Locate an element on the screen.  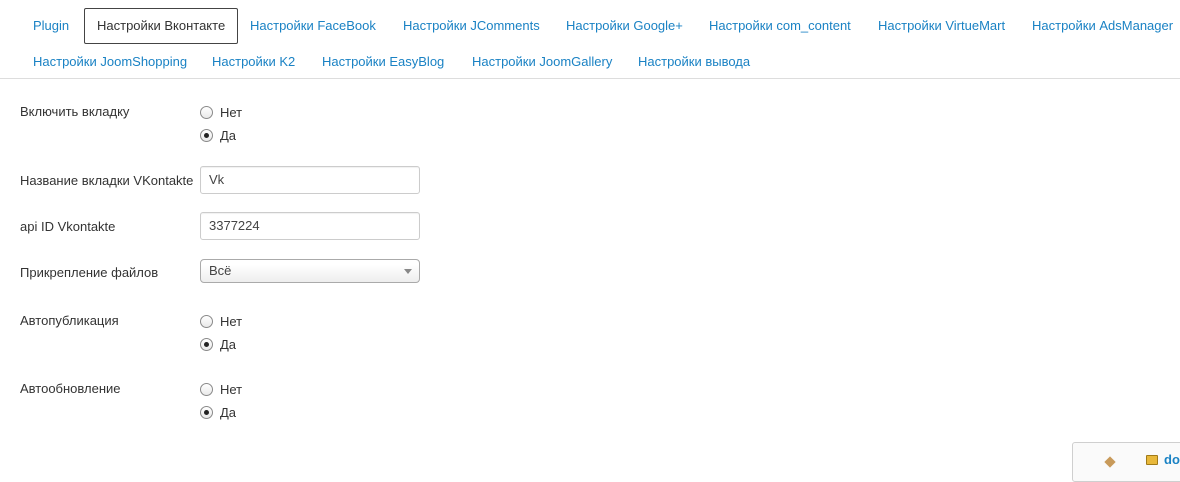
autoupdate-yes-radio is located at coordinates (206, 412).